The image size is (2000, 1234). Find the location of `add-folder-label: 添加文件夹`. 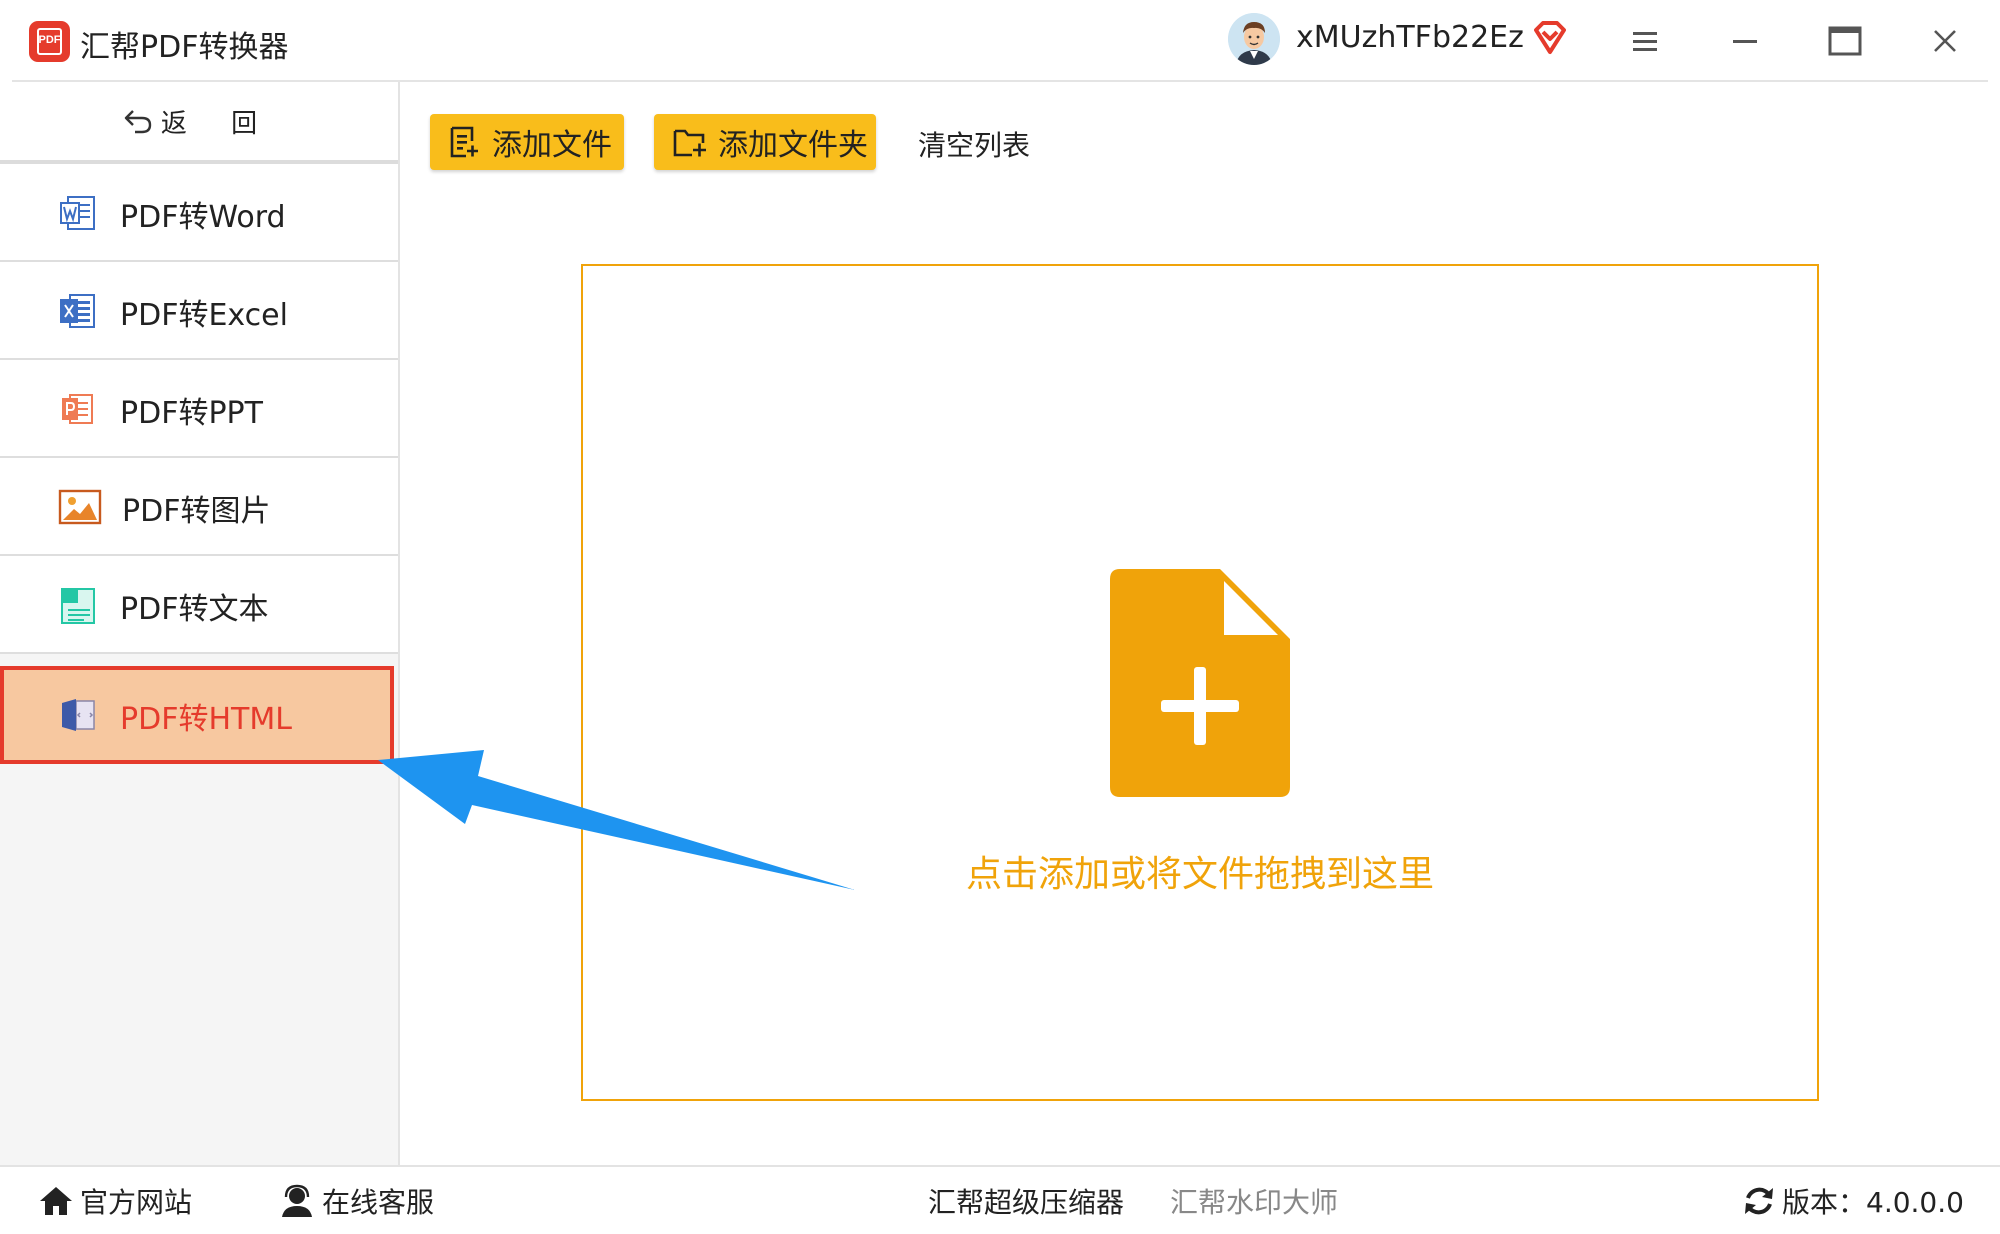

add-folder-label: 添加文件夹 is located at coordinates (793, 145).